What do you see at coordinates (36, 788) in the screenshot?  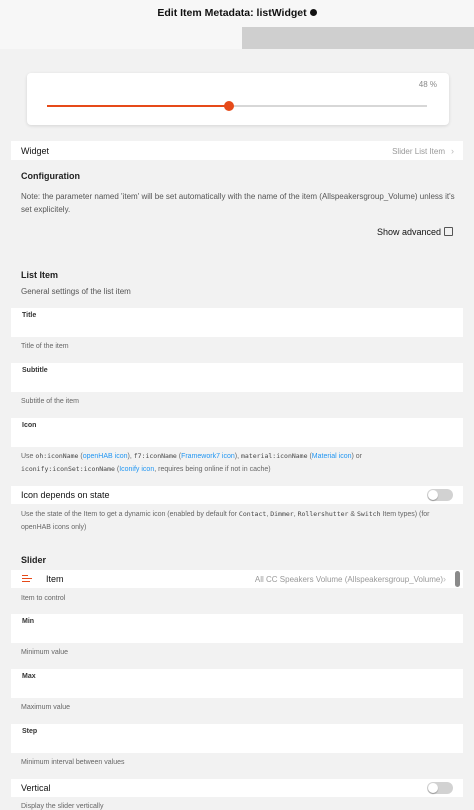 I see `vertical-label: Vertical` at bounding box center [36, 788].